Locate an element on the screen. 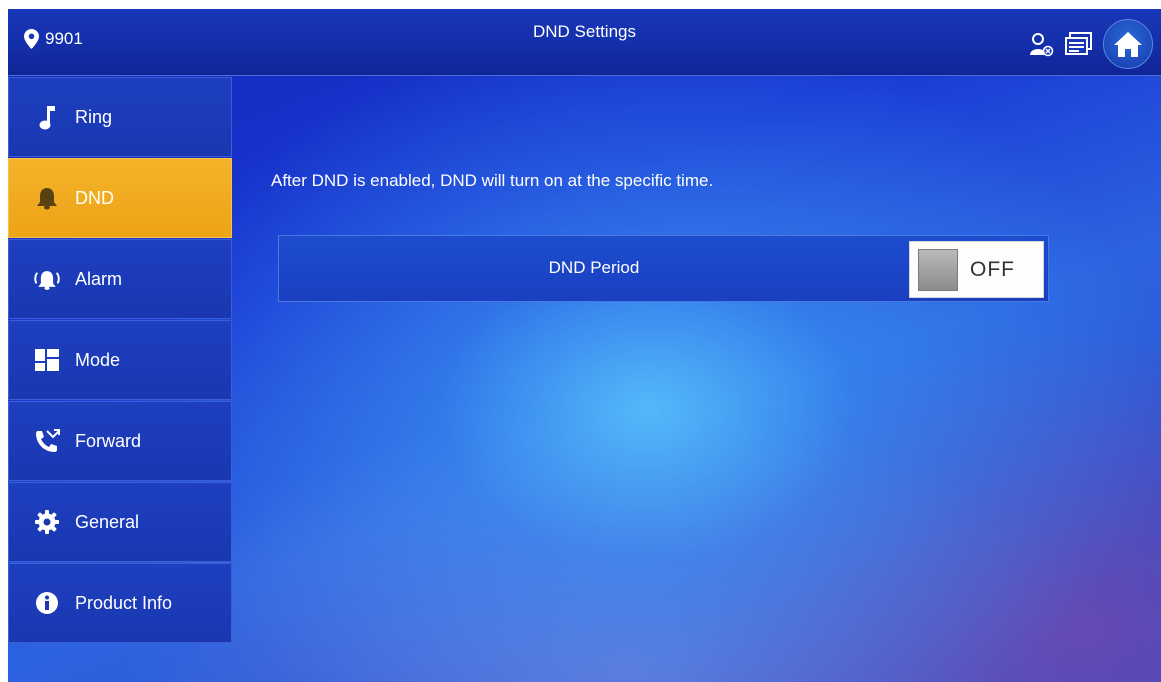 The height and width of the screenshot is (682, 1161). dnd-period-toggle: OFF is located at coordinates (976, 269).